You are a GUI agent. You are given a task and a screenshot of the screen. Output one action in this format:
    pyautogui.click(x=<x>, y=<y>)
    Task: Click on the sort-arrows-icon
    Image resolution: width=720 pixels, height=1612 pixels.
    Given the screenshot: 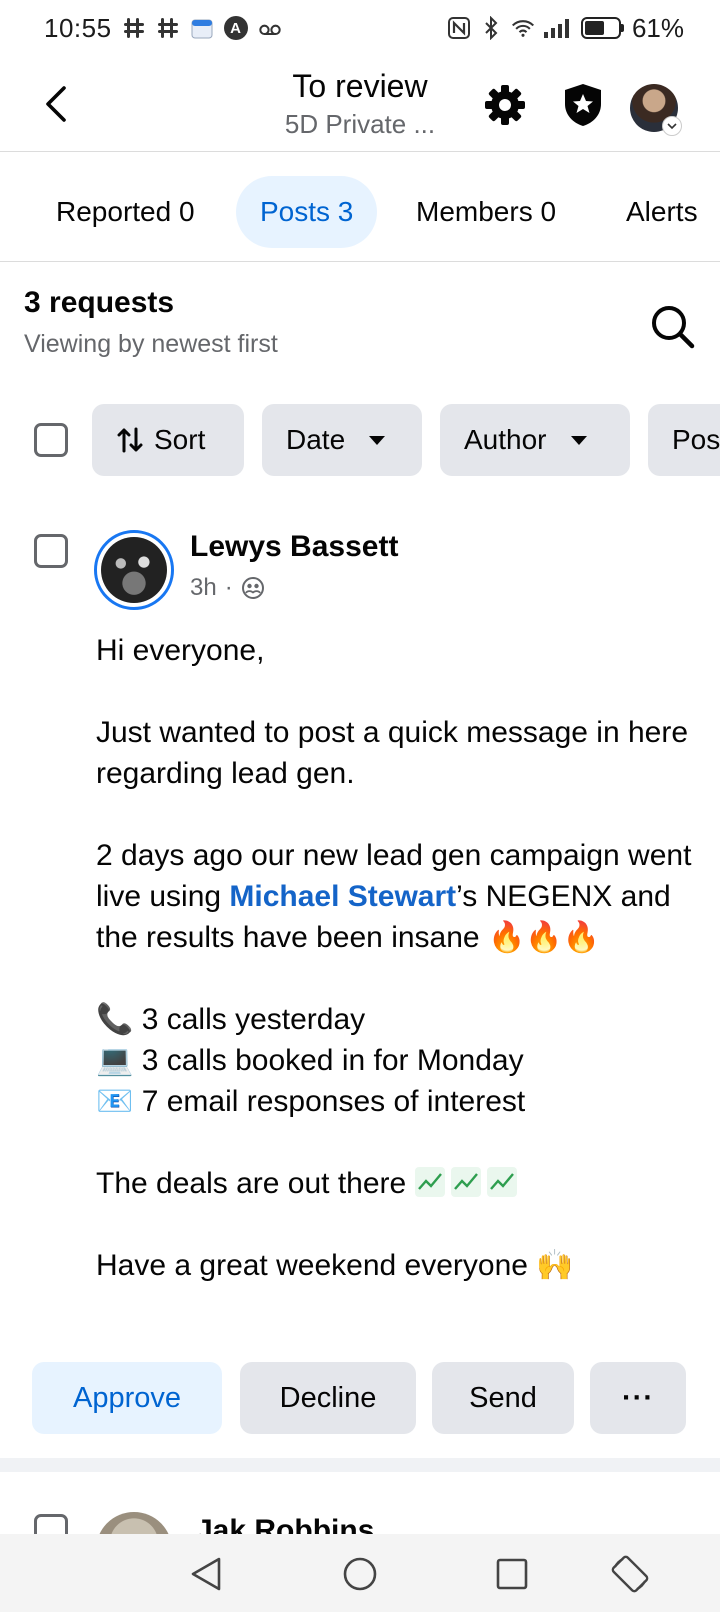 What is the action you would take?
    pyautogui.click(x=130, y=440)
    